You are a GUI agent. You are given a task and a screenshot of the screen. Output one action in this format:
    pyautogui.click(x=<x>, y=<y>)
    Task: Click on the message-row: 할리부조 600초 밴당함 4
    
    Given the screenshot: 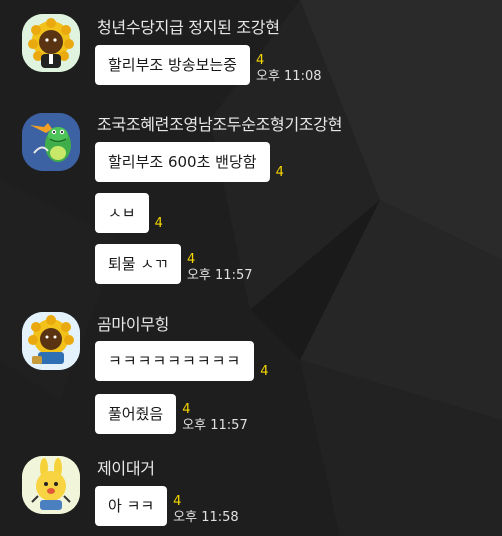 What is the action you would take?
    pyautogui.click(x=189, y=162)
    